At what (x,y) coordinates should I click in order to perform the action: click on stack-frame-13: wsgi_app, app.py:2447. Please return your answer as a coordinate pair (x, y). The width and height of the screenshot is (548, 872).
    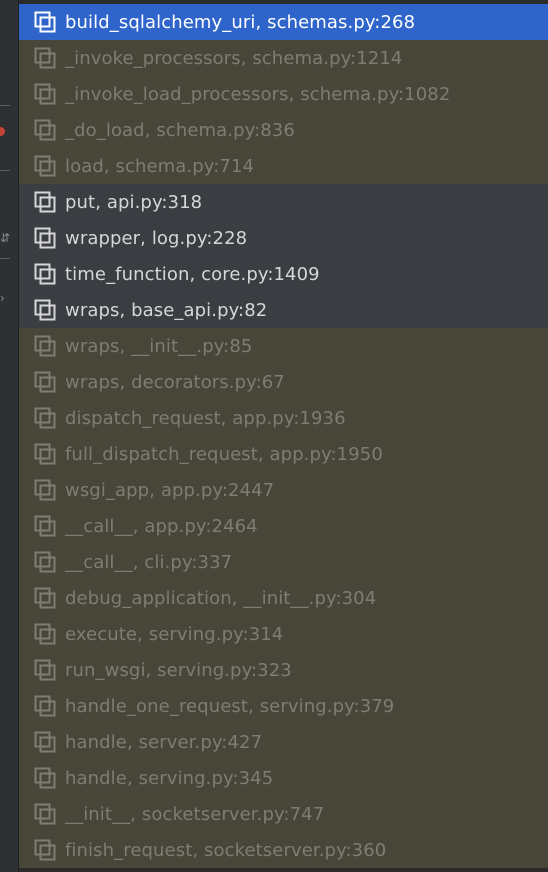
    Looking at the image, I should click on (283, 490).